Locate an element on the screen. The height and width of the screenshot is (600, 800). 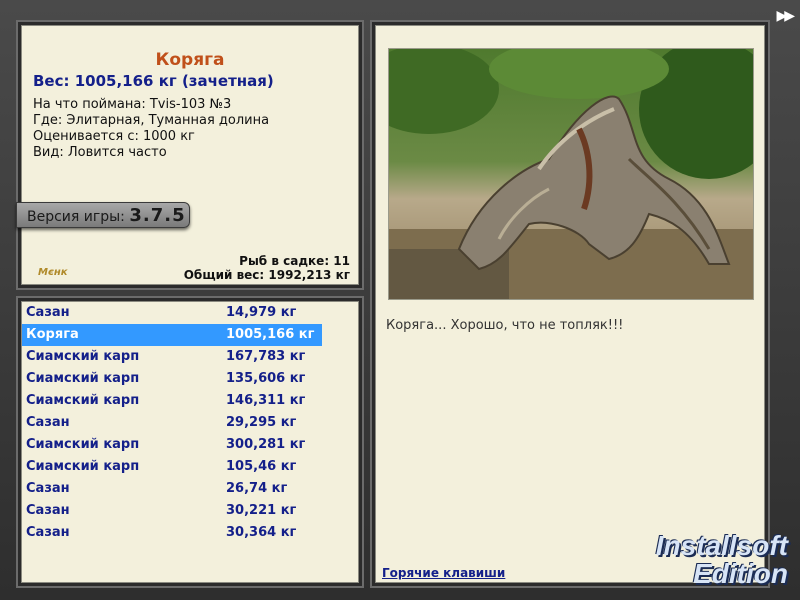
fish-list-row: Сазан 29,295 кг is located at coordinates (172, 423).